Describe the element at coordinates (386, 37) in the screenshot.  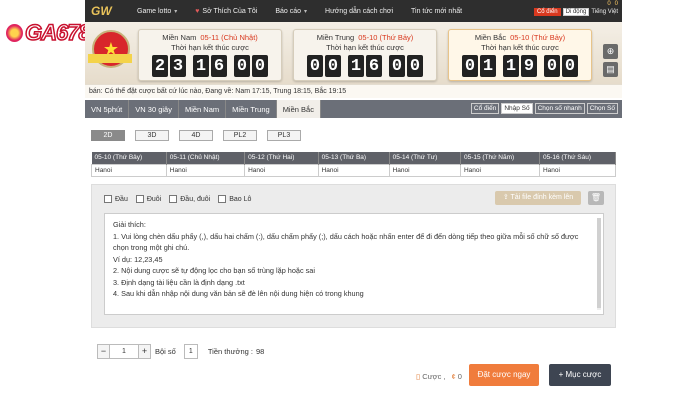
I see `region-date: 05-10 (Thứ Bảy)` at that location.